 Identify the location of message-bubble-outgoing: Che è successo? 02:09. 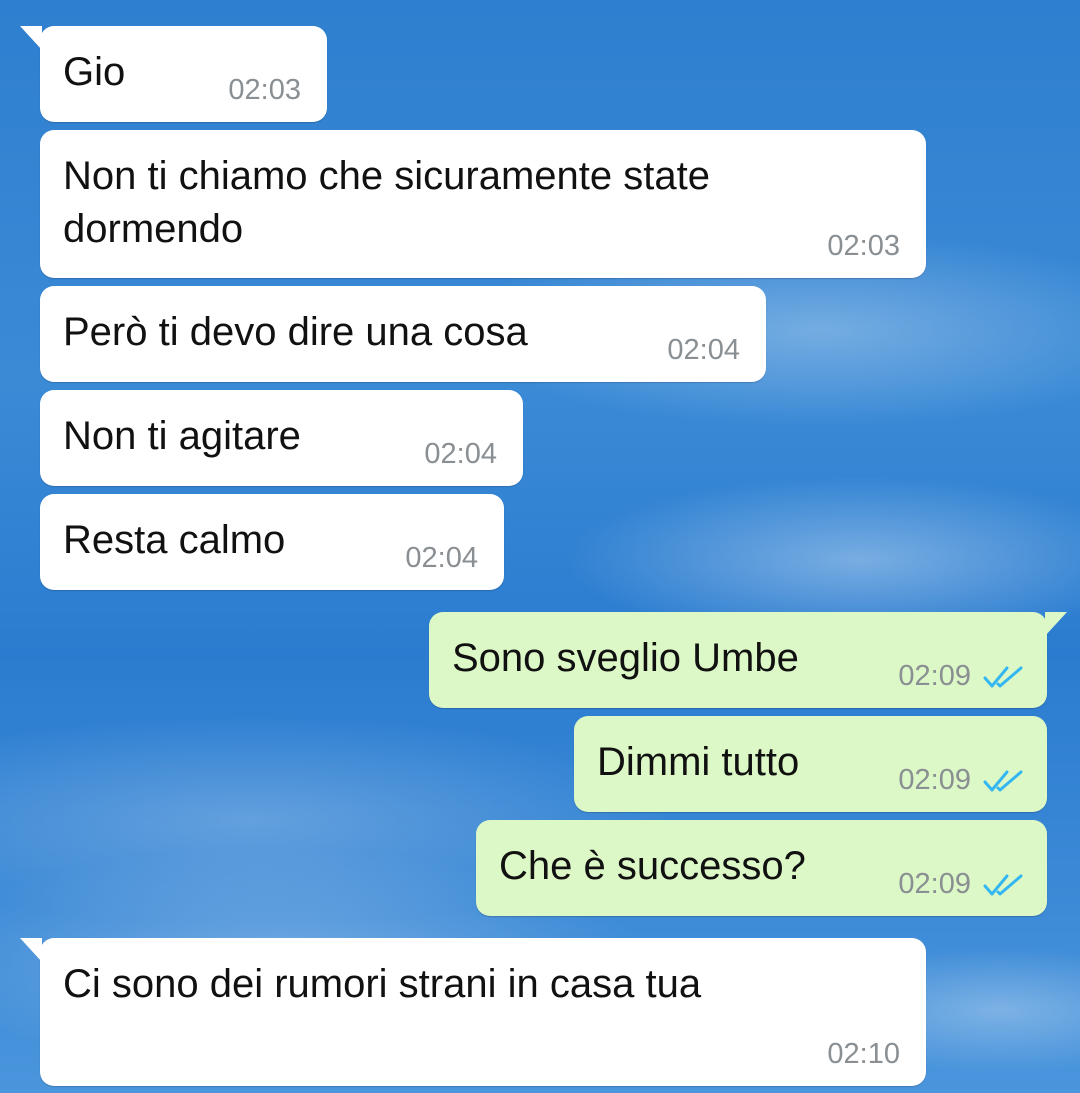
(761, 868).